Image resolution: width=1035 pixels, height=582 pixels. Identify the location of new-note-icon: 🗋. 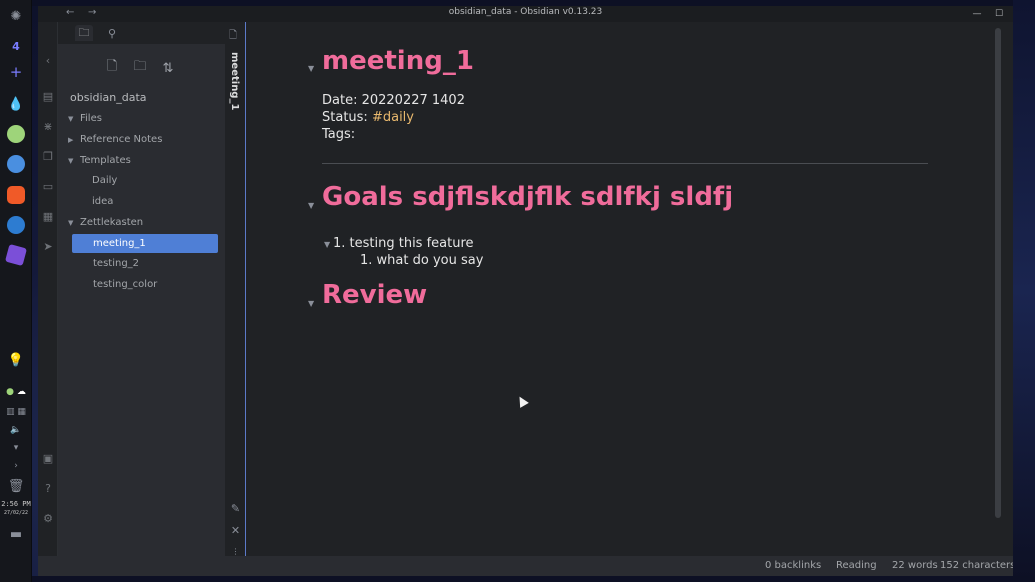
(112, 68).